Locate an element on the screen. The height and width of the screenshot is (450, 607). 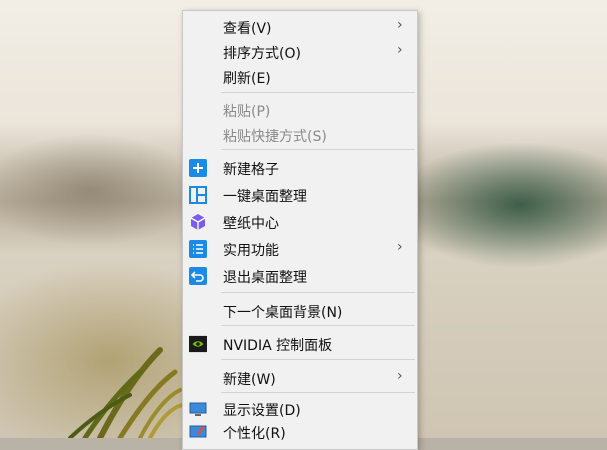
menu-item-wallpaper-center: 壁纸中心 is located at coordinates (300, 221).